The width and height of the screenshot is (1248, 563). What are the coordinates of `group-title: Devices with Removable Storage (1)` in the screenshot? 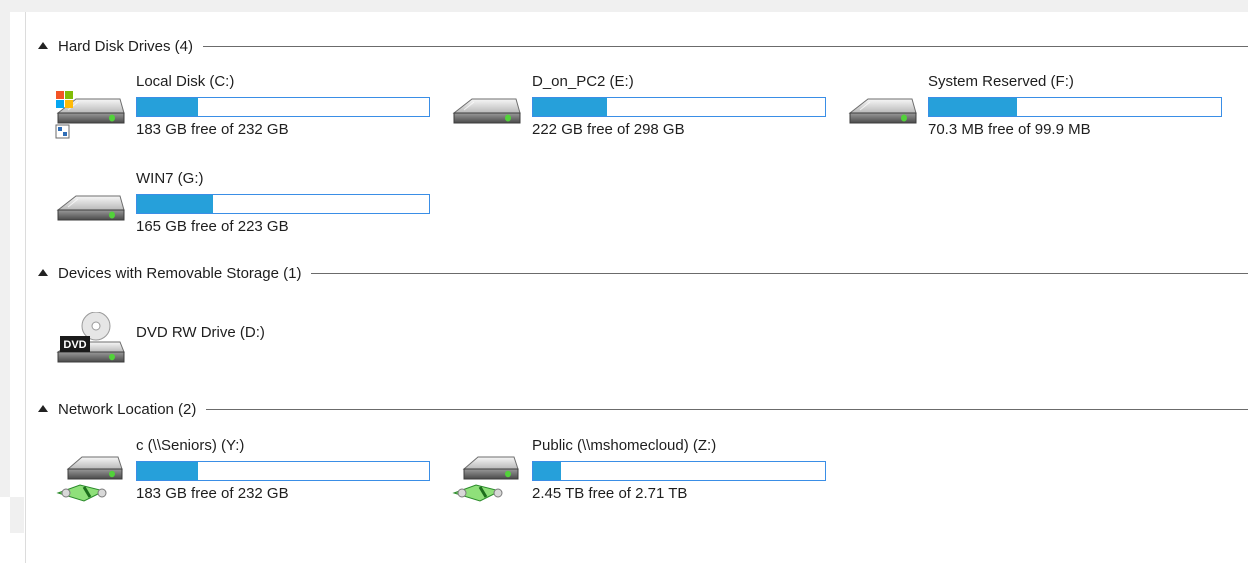 It's located at (180, 273).